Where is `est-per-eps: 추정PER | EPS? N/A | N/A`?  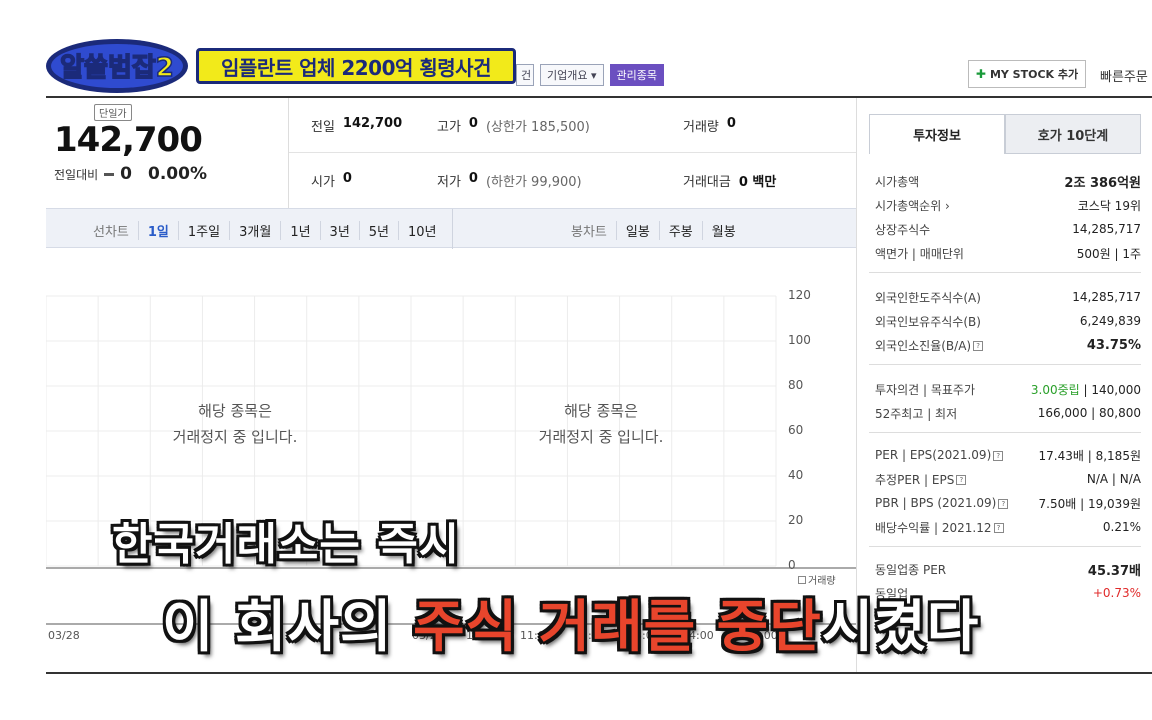
est-per-eps: 추정PER | EPS? N/A | N/A is located at coordinates (1008, 479).